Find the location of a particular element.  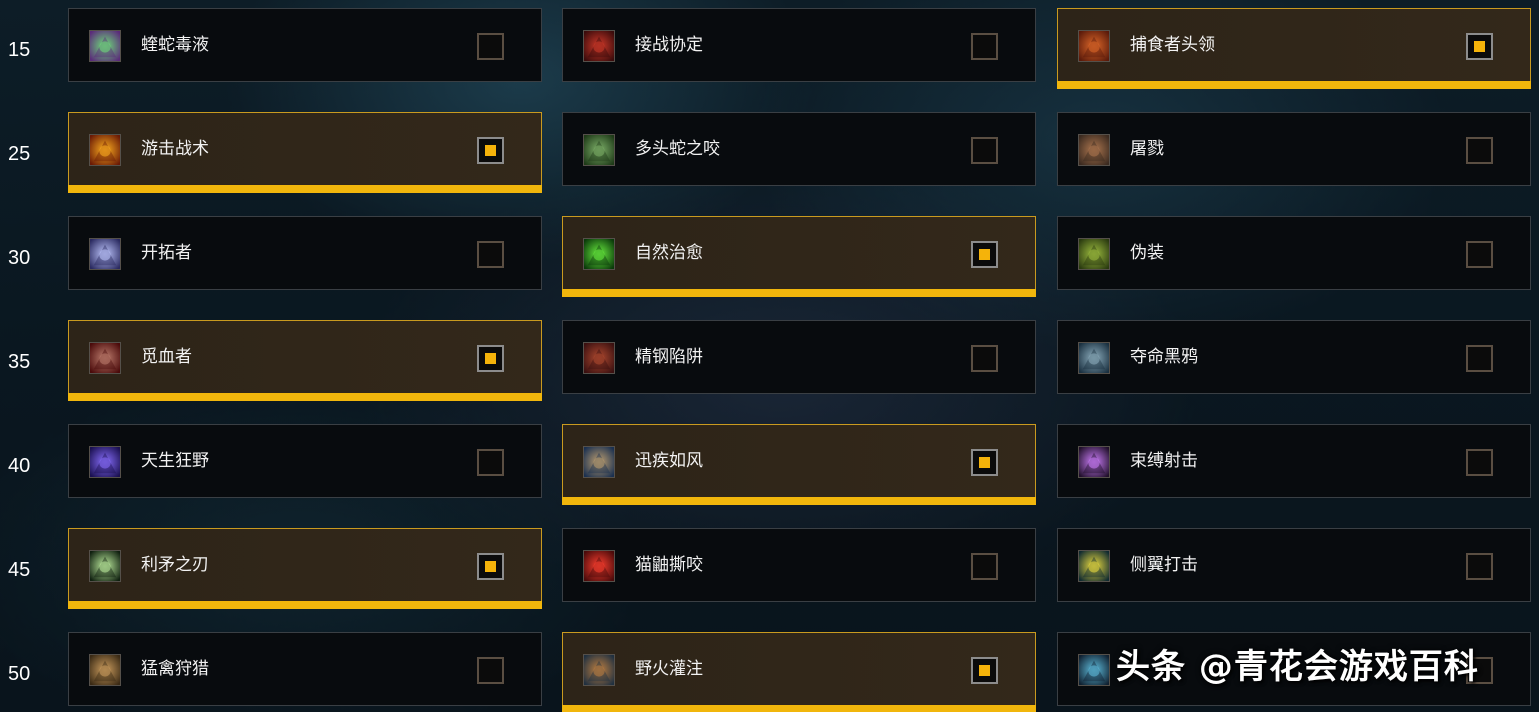

talent-option: 自然治愈 is located at coordinates (799, 256).